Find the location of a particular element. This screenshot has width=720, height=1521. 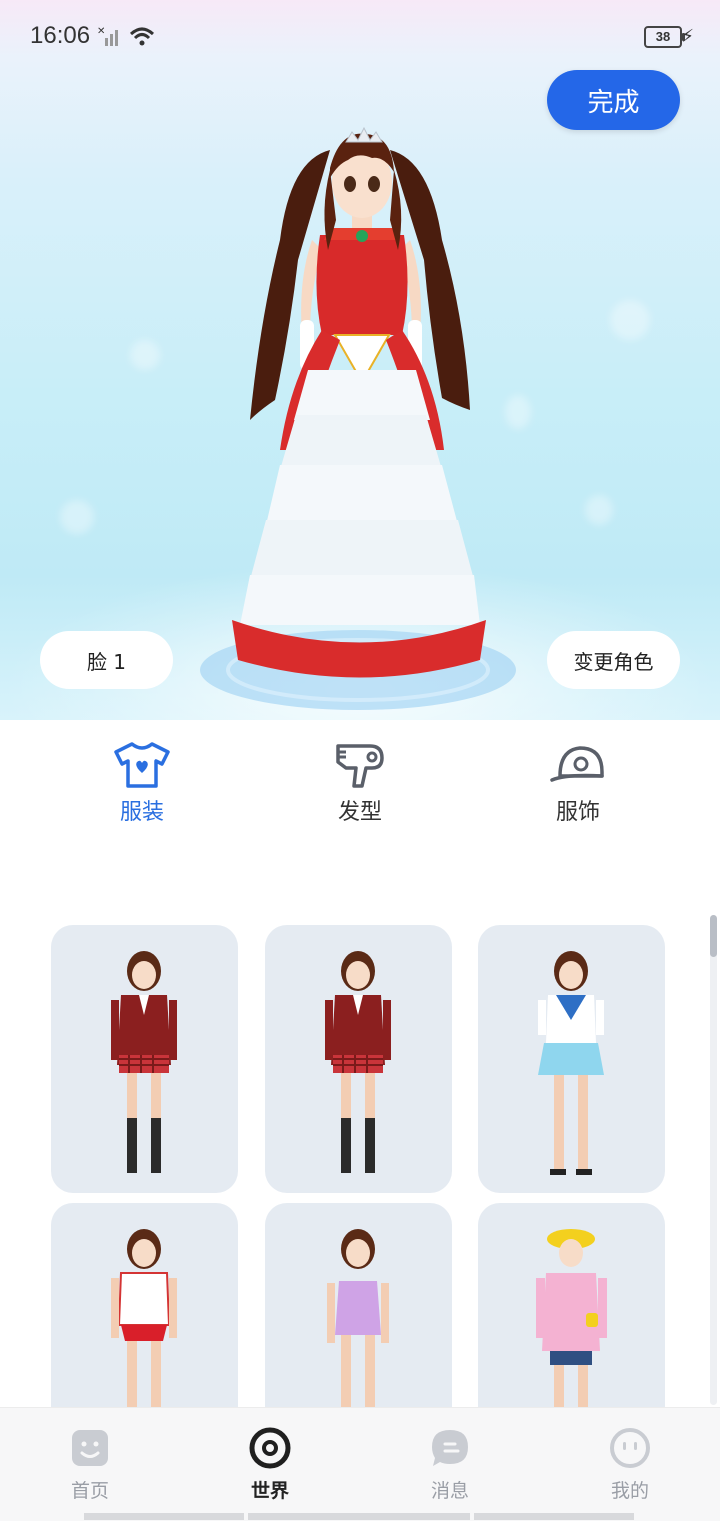

world-ring-icon is located at coordinates (270, 1448).